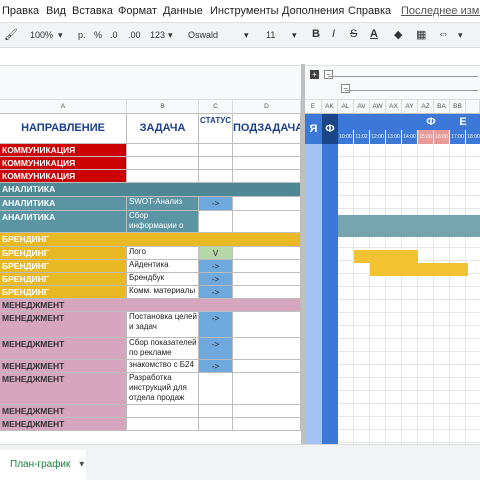 The height and width of the screenshot is (480, 480). I want to click on header-status: СТАТУС, so click(216, 129).